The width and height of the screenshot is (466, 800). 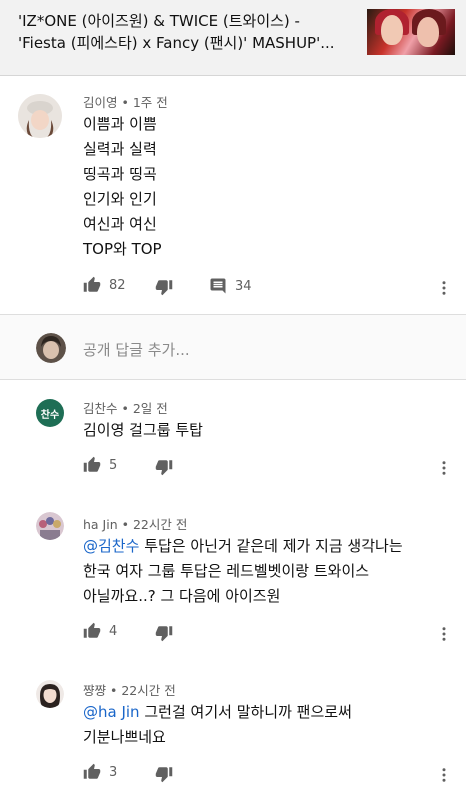 I want to click on like-count: 5, so click(x=113, y=465).